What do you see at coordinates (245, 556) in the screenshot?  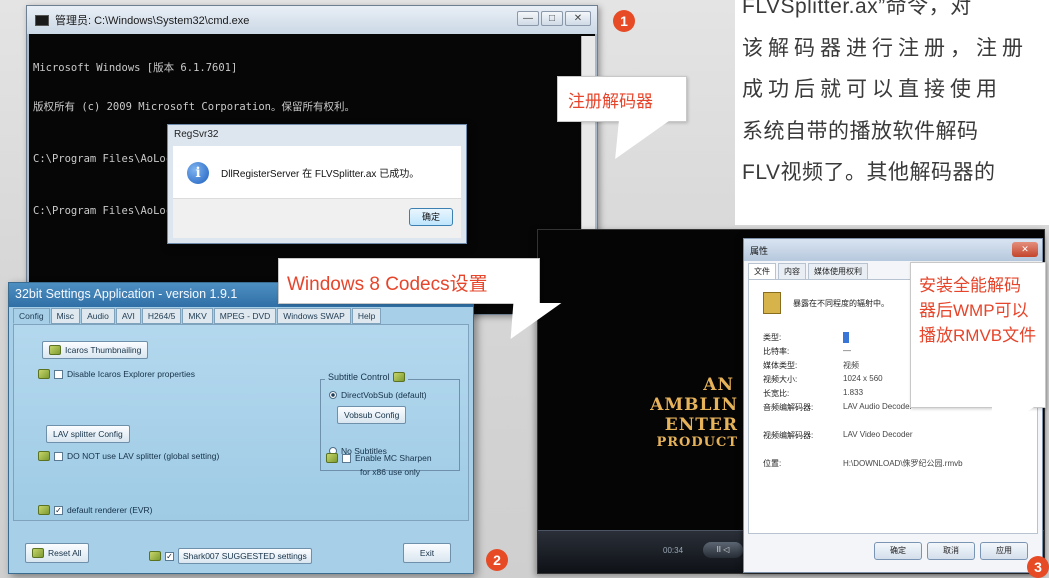 I see `suggested-settings-label: Shark007 SUGGESTED settings` at bounding box center [245, 556].